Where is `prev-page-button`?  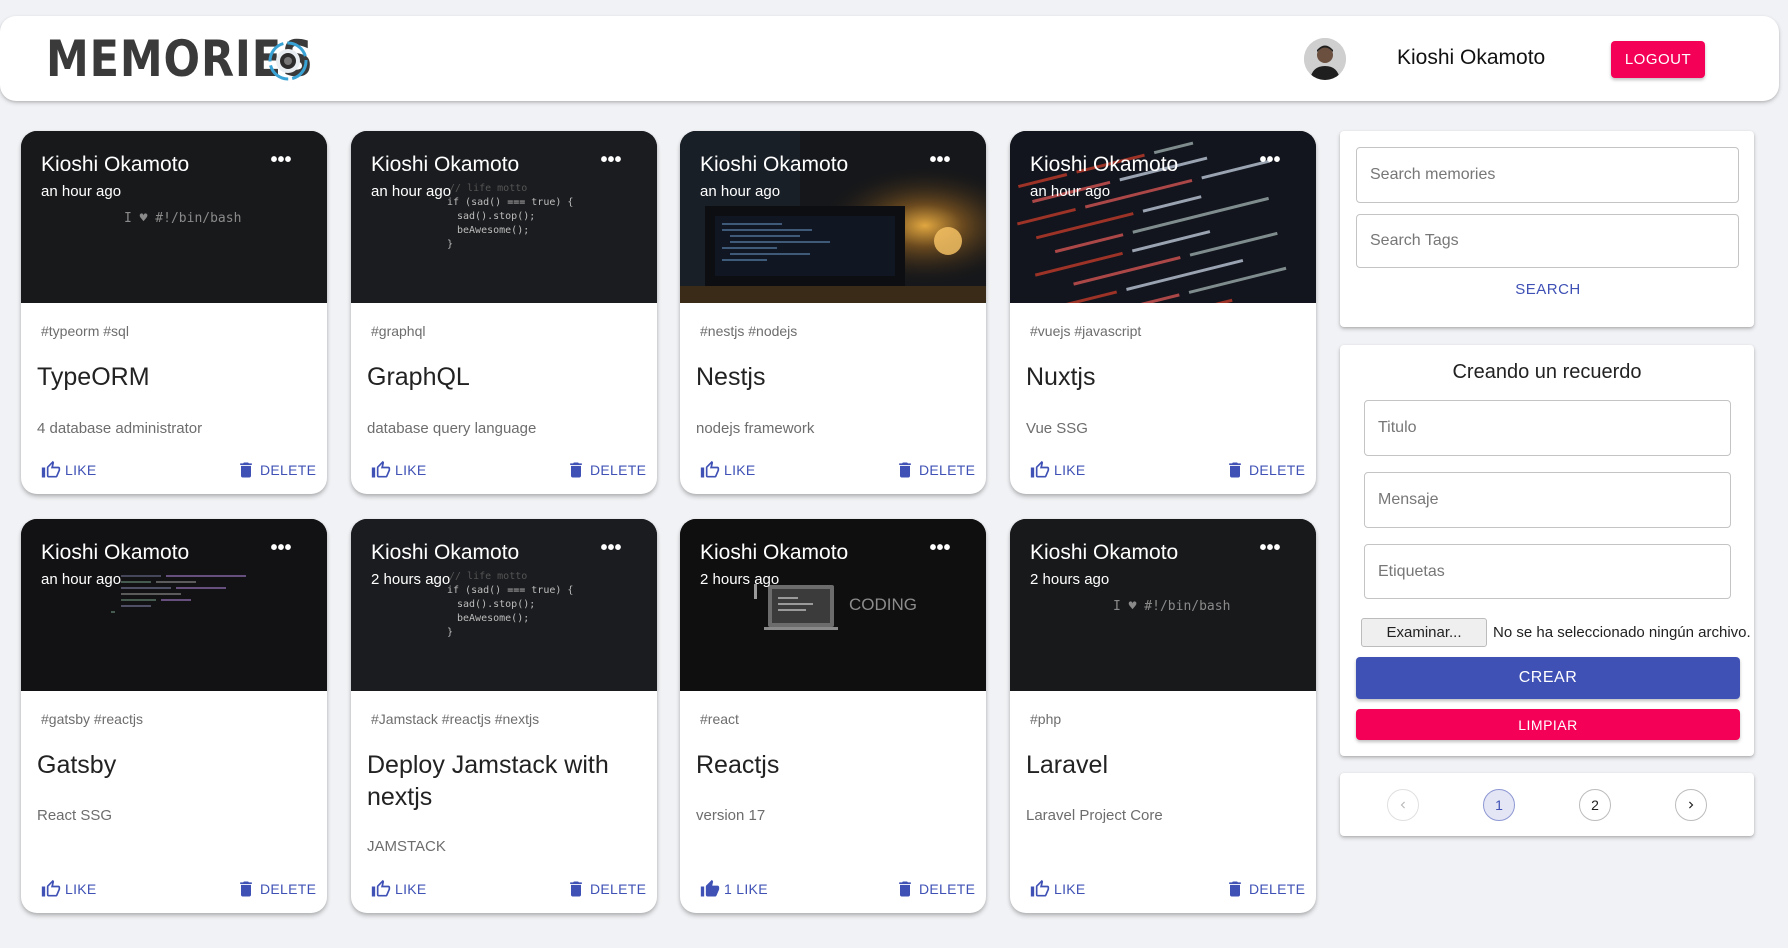
prev-page-button is located at coordinates (1403, 805).